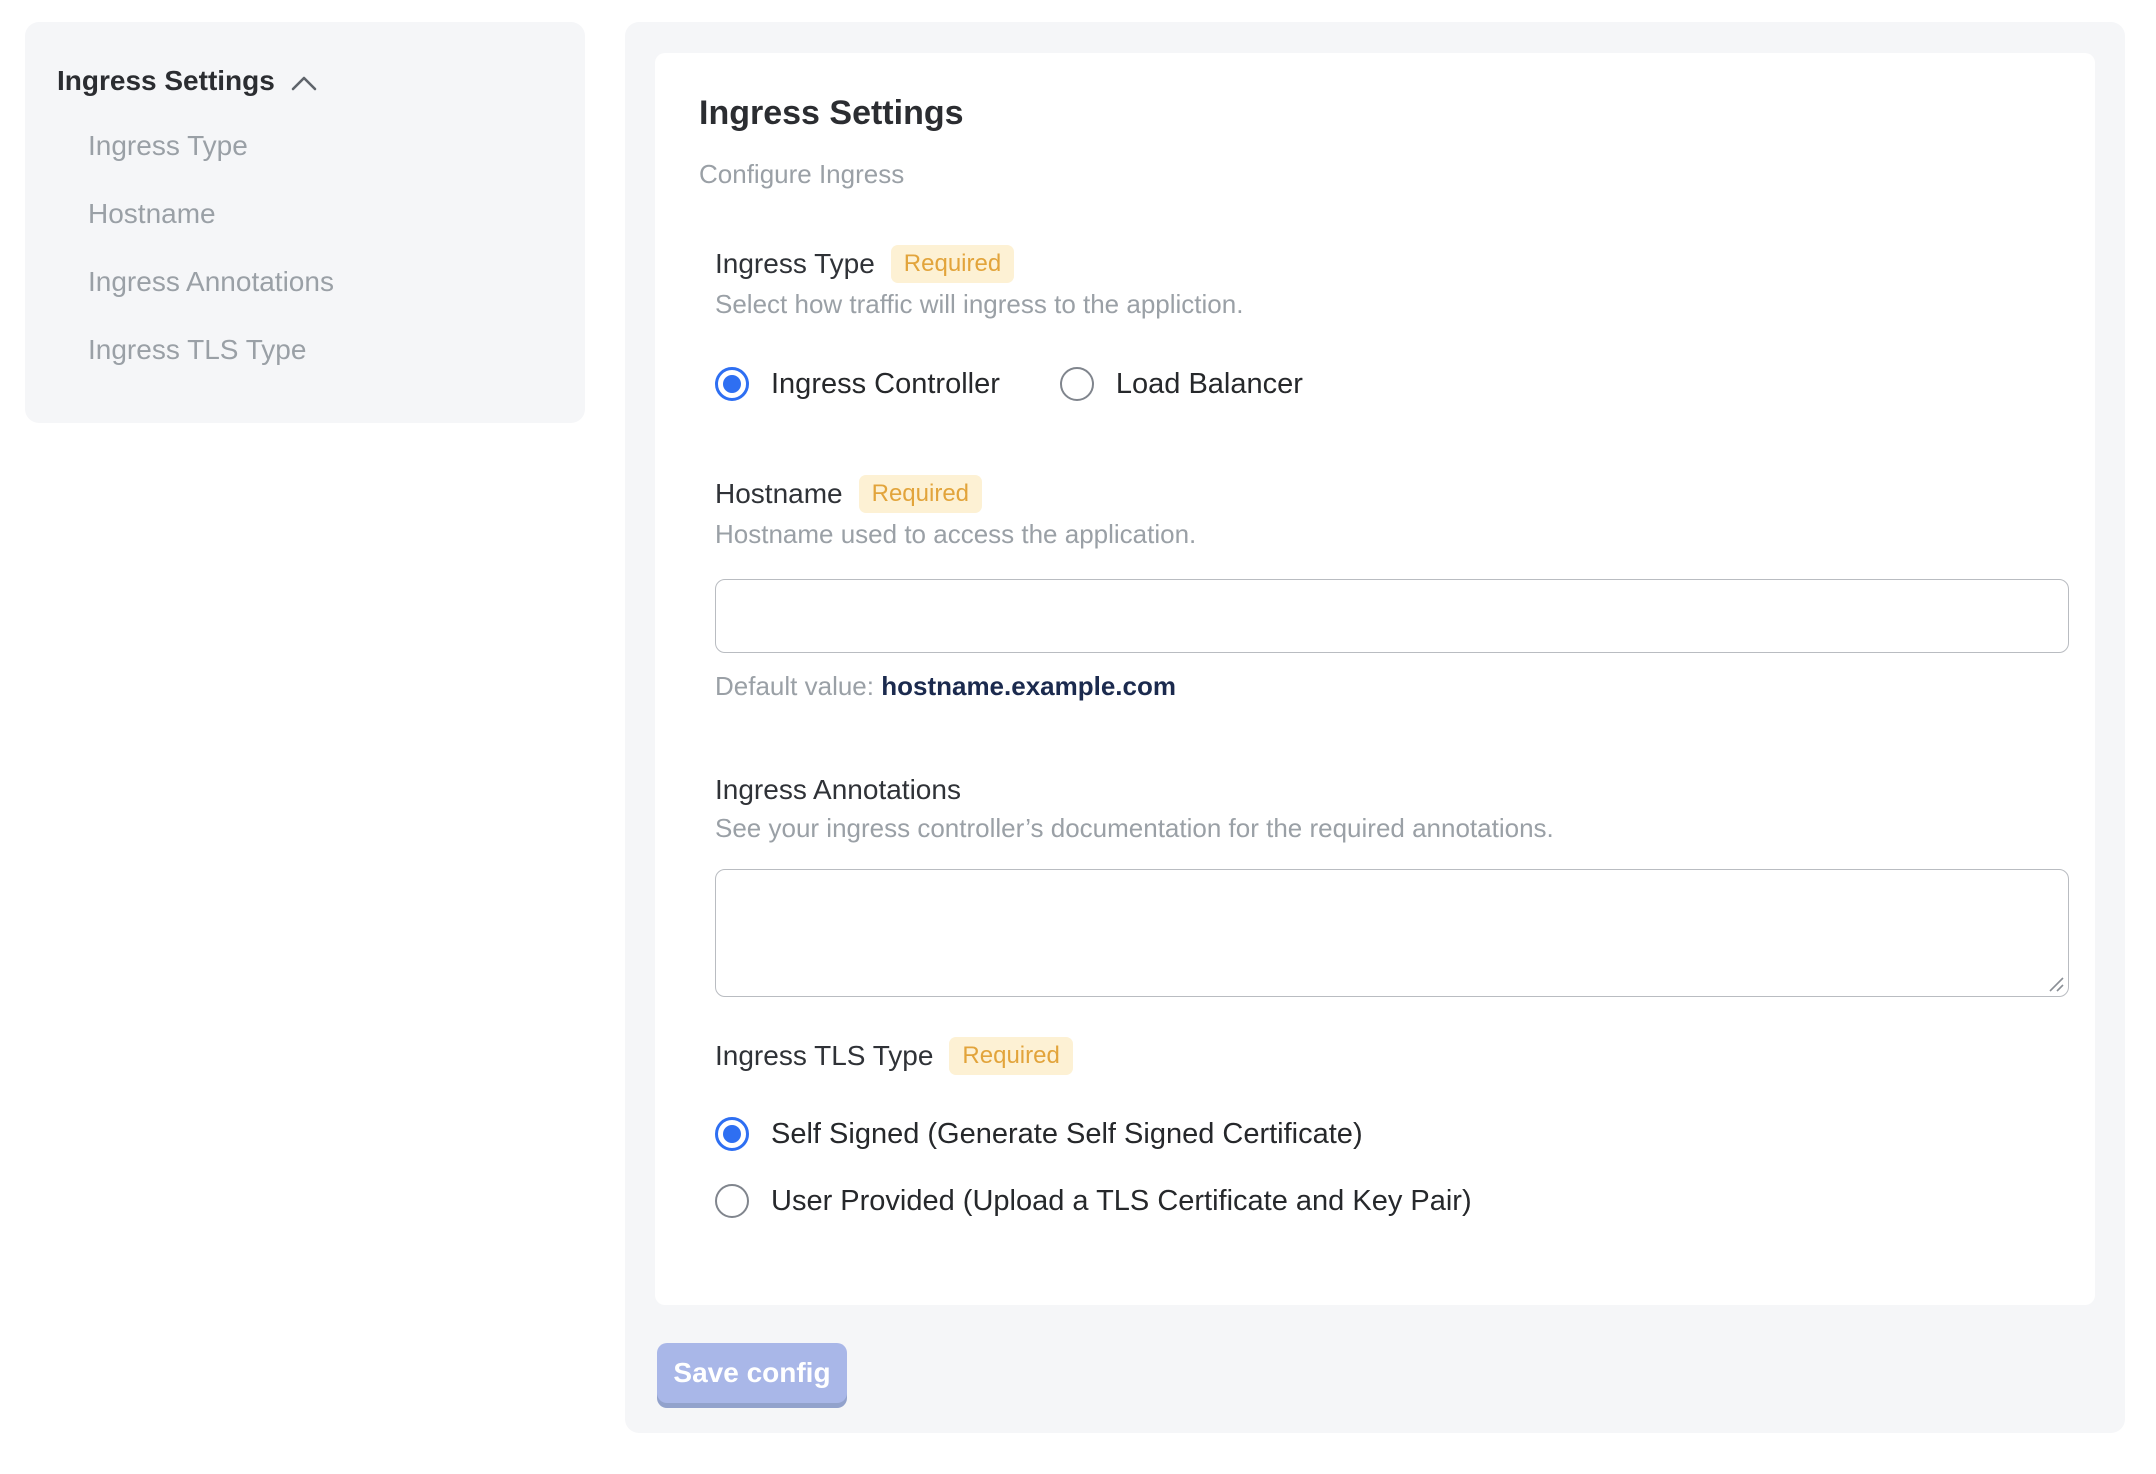 This screenshot has width=2156, height=1474. I want to click on sidebar-item-ingress-type: Ingress Type, so click(320, 145).